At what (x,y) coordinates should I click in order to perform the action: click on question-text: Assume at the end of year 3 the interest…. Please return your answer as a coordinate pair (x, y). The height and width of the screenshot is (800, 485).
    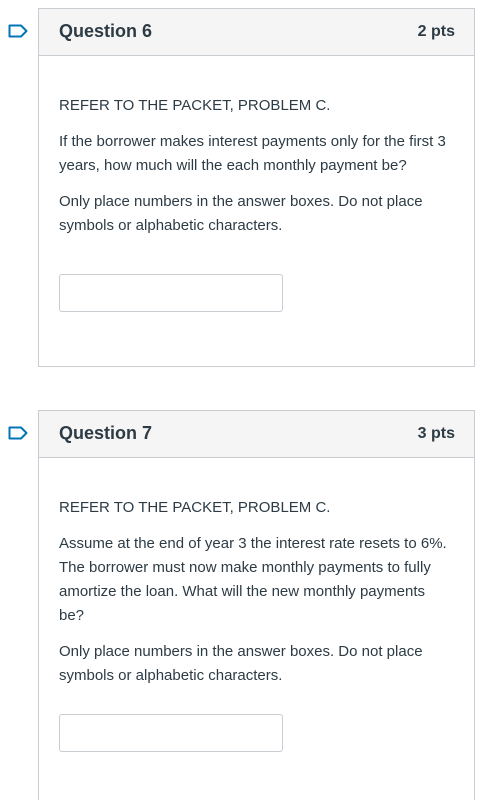
    Looking at the image, I should click on (253, 579).